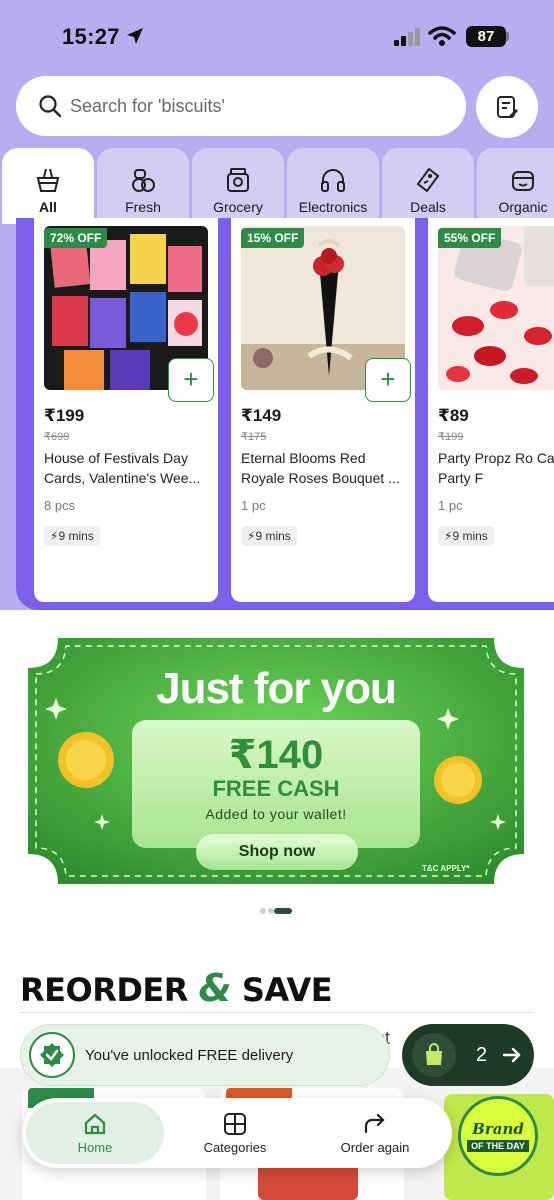 The width and height of the screenshot is (554, 1200). What do you see at coordinates (523, 181) in the screenshot?
I see `organic-bowl-icon` at bounding box center [523, 181].